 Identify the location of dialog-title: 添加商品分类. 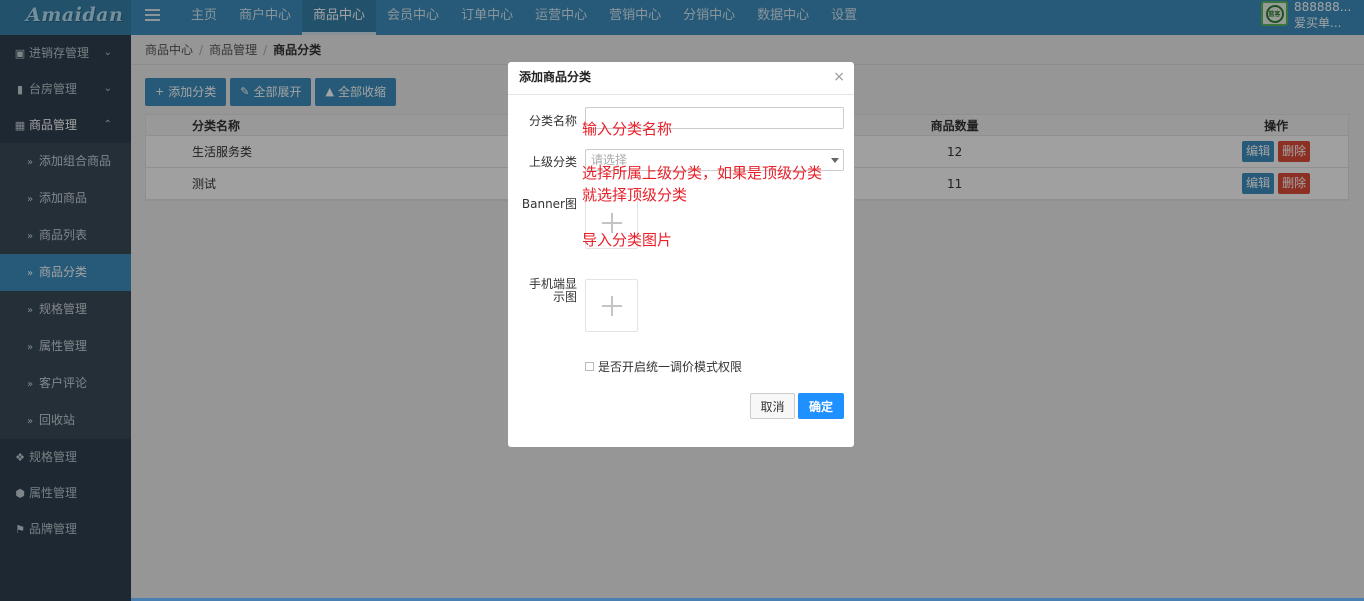
(555, 77).